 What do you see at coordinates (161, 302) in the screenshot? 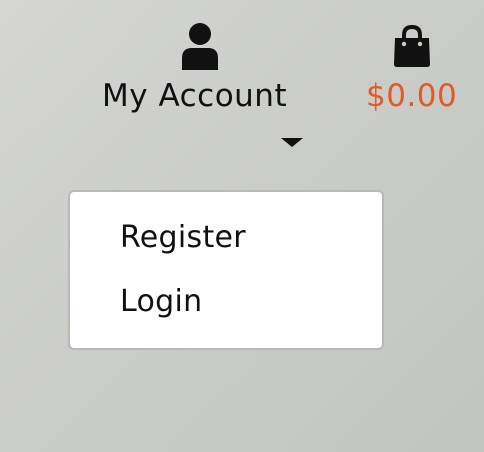
I see `login-link: Login` at bounding box center [161, 302].